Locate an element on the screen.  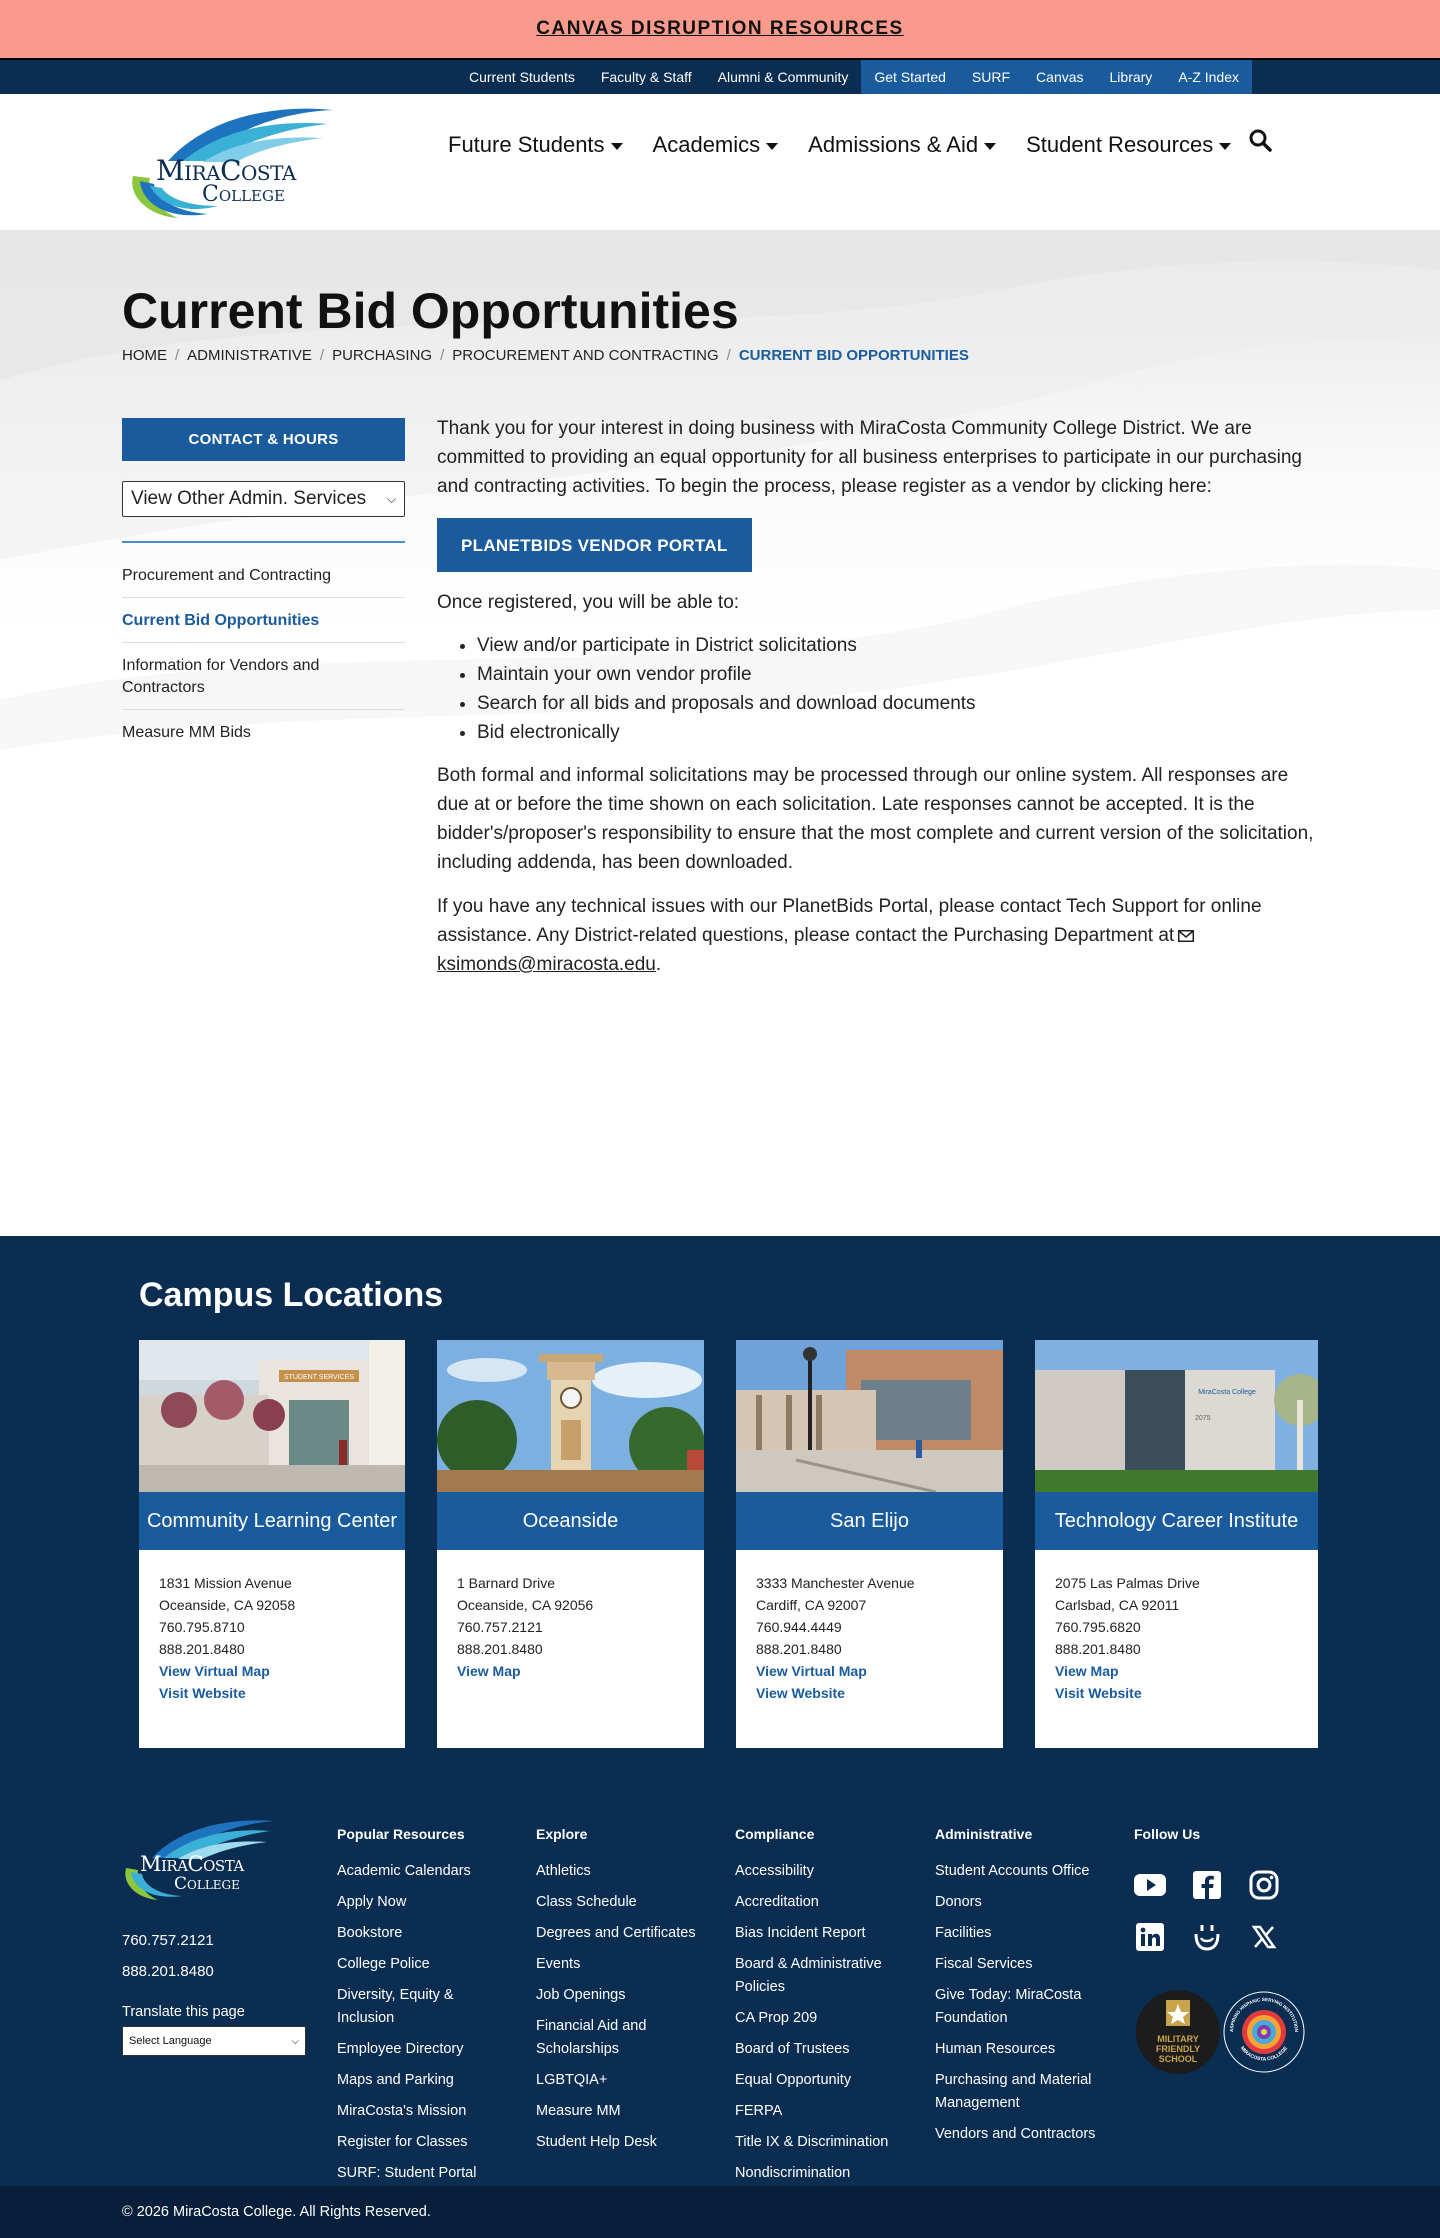
footer-link: SURF: Student Portal is located at coordinates (422, 2173).